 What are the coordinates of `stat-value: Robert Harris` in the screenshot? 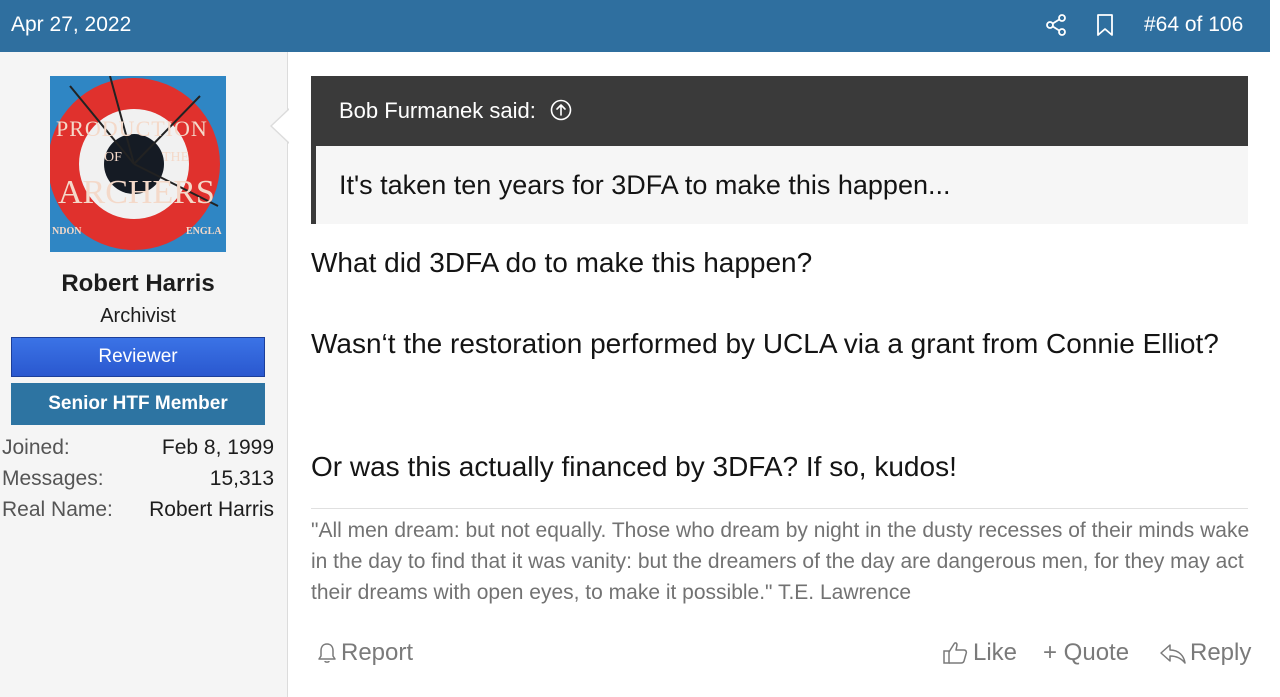 It's located at (211, 509).